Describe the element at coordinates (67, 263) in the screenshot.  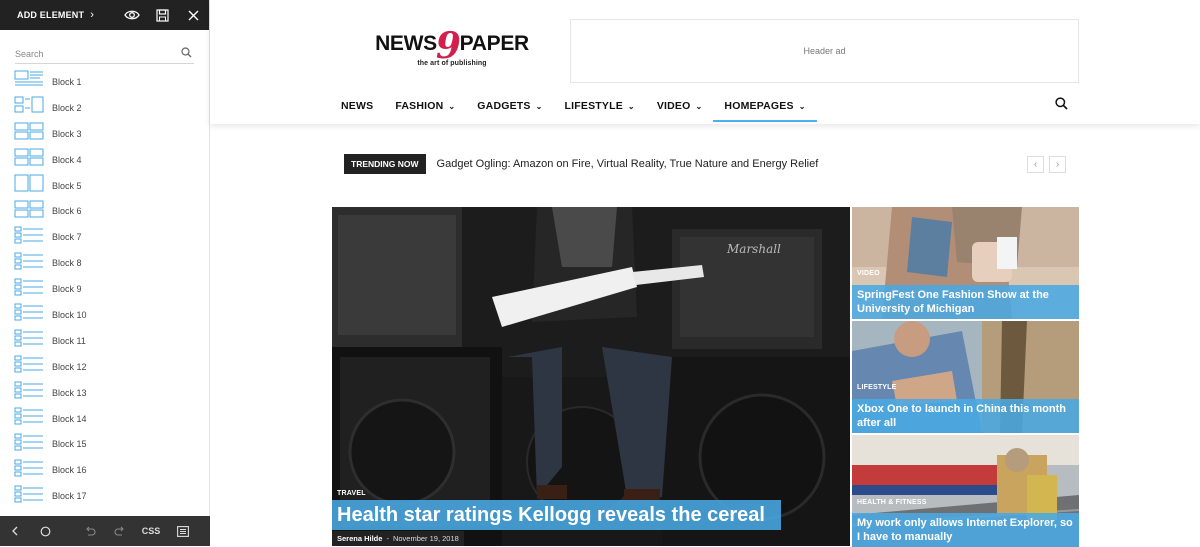
I see `block-label: Block 8` at that location.